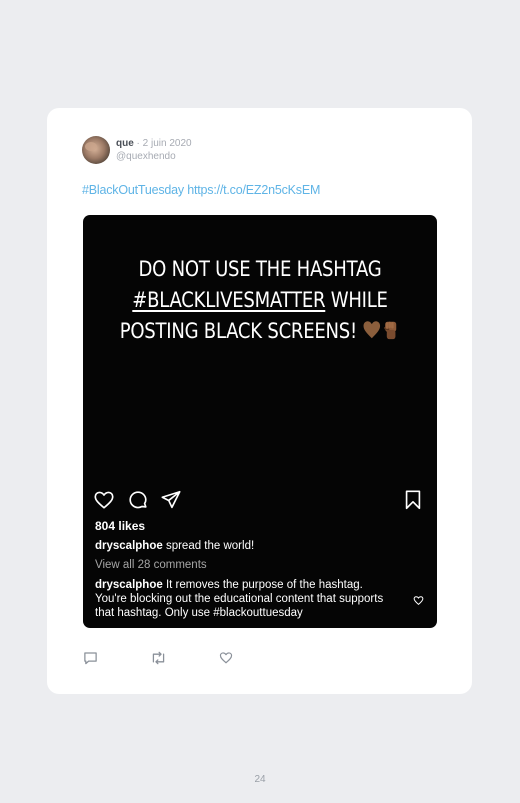 The image size is (520, 803). I want to click on avatar, so click(96, 150).